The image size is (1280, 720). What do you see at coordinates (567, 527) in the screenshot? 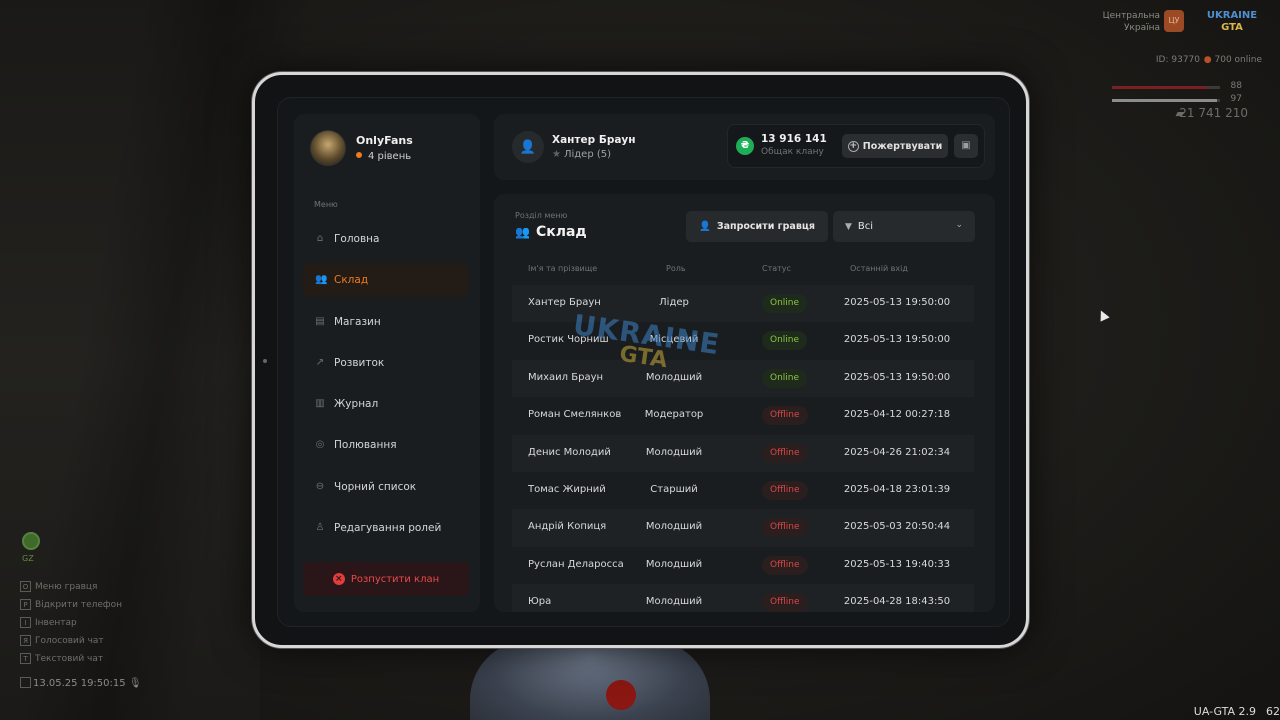
I see `member-name: Андрій Копиця` at bounding box center [567, 527].